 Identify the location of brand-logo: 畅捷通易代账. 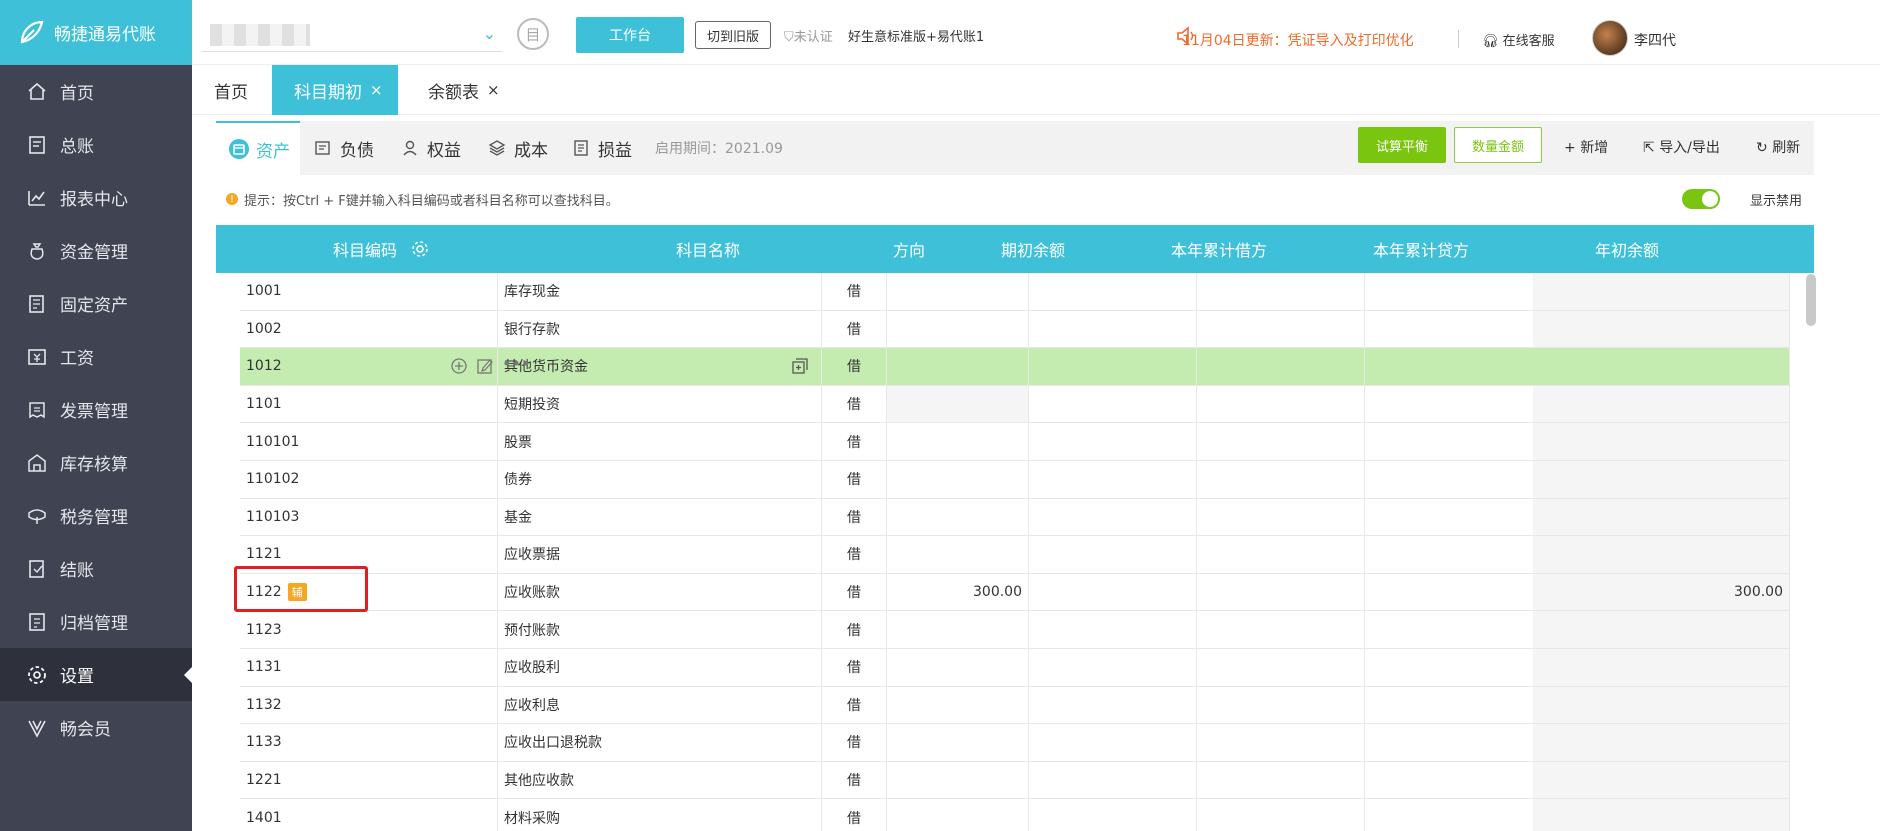
(96, 32).